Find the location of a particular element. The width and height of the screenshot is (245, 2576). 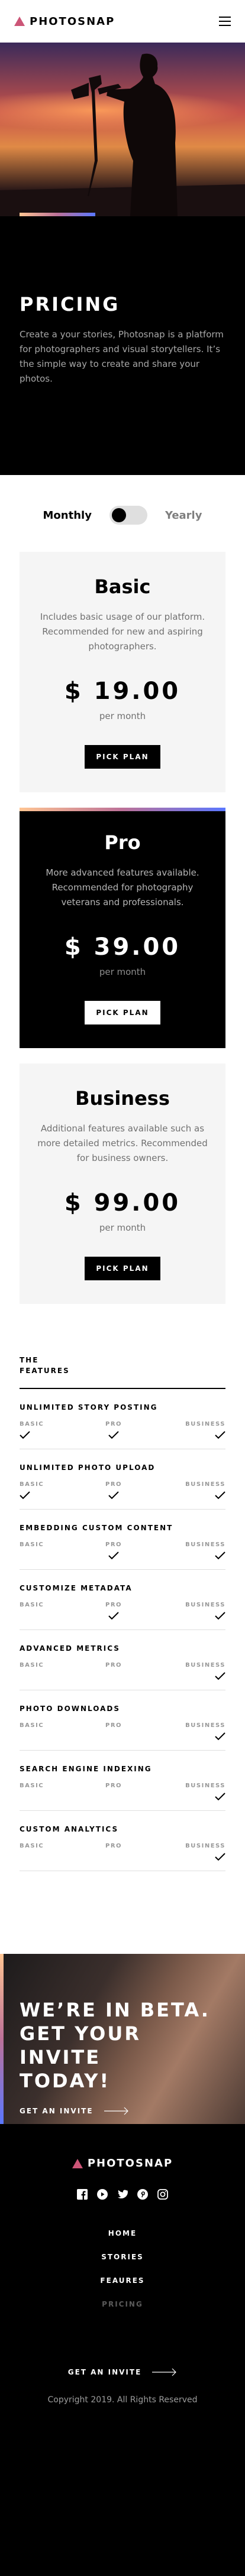

beta-title-line2: GET YOUR INVITE is located at coordinates (80, 2045).